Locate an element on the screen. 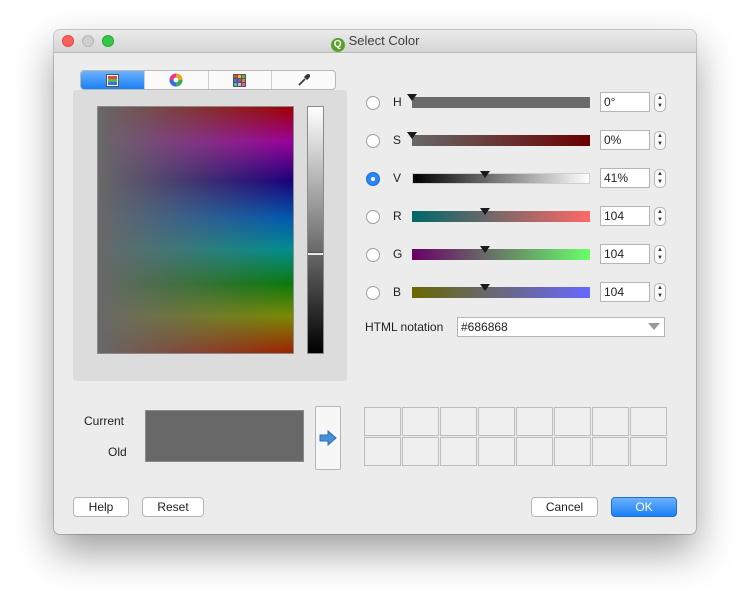 This screenshot has height=612, width=750. qgis-logo-icon: Q is located at coordinates (337, 45).